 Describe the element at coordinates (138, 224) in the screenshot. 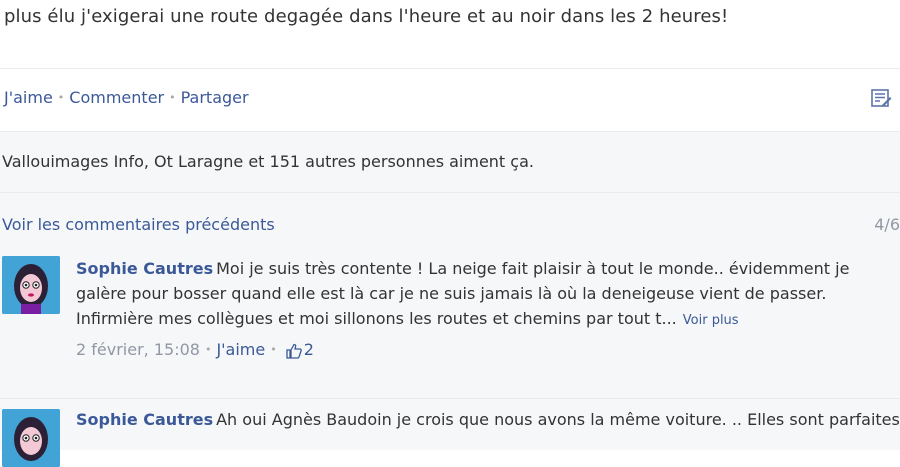

I see `view-previous-comments-link: Voir les commentaires précédents` at that location.